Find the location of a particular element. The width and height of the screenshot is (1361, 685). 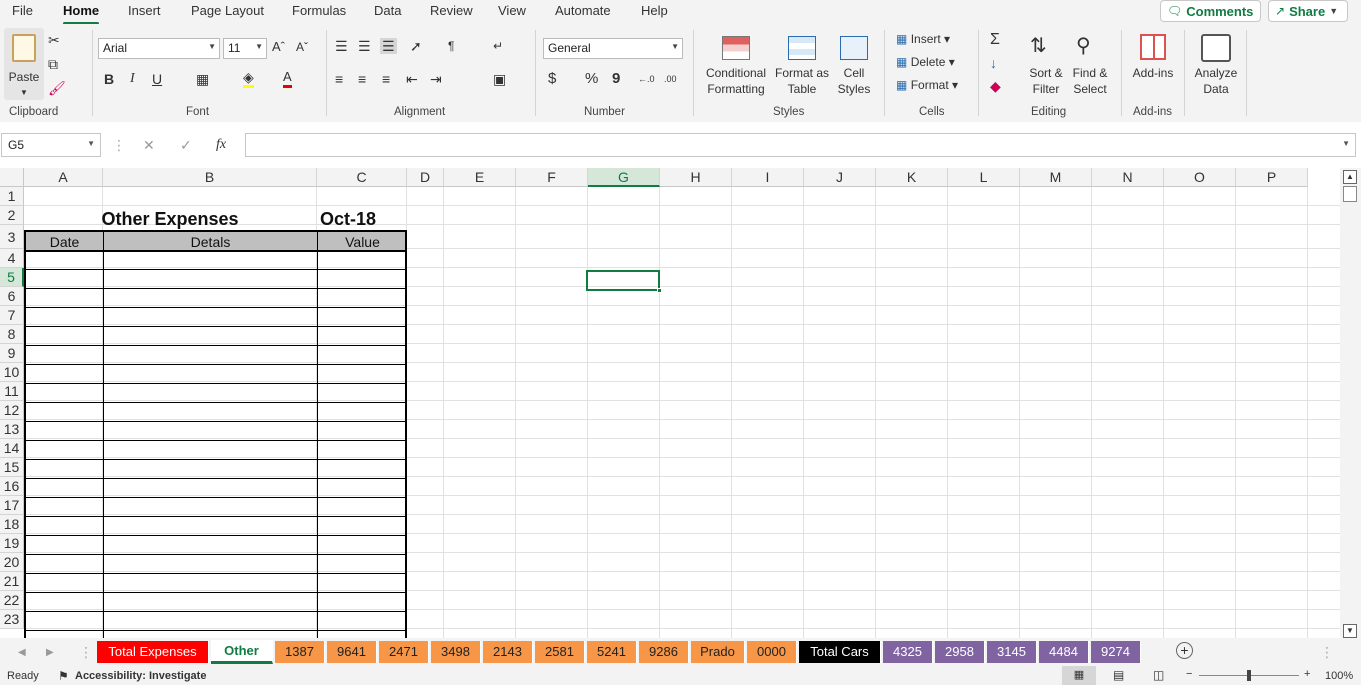

clear-icon: ◆ is located at coordinates (995, 86).